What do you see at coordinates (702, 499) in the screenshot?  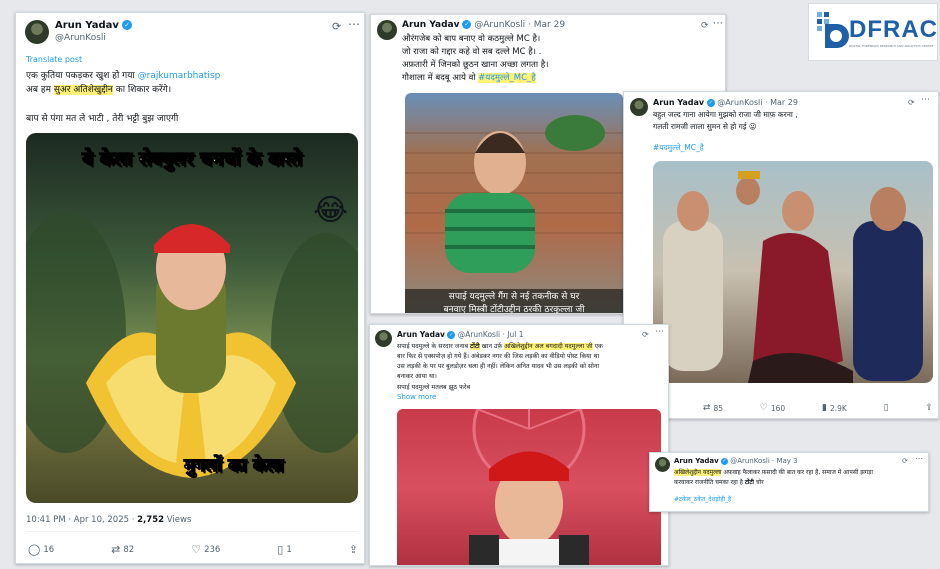 I see `hashtag-link: #टकेल_ठकेत_देशद्रोही_है` at bounding box center [702, 499].